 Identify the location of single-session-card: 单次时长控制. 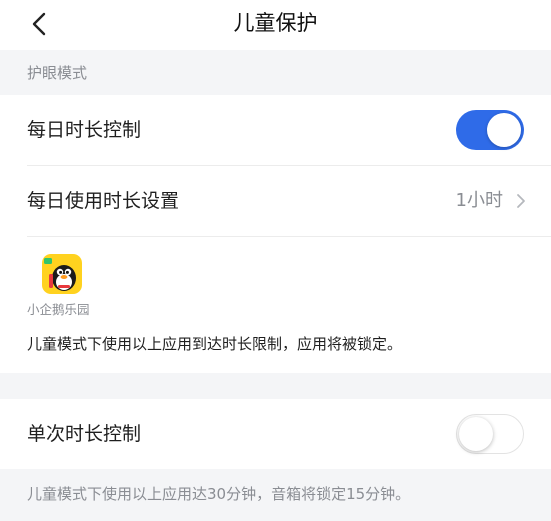
(275, 434).